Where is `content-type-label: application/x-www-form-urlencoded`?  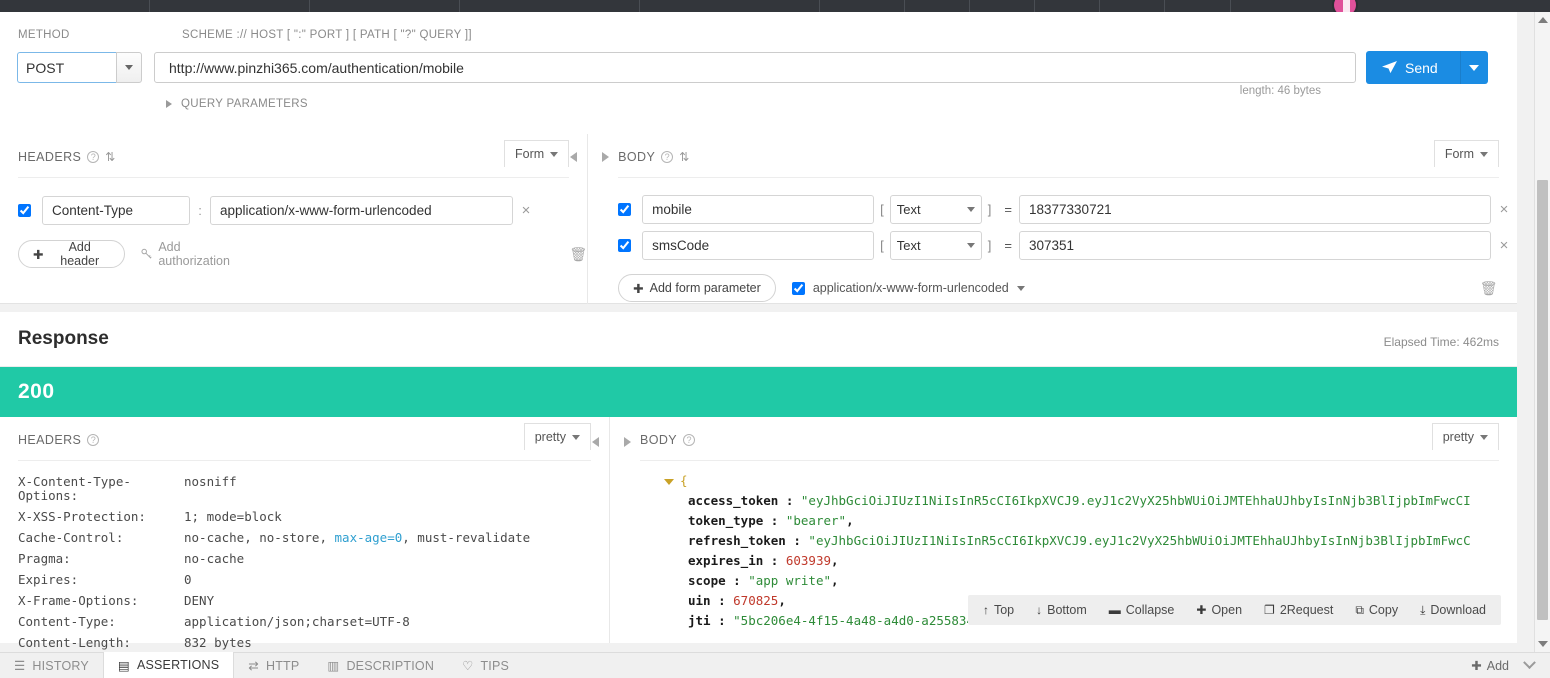
content-type-label: application/x-www-form-urlencoded is located at coordinates (910, 288).